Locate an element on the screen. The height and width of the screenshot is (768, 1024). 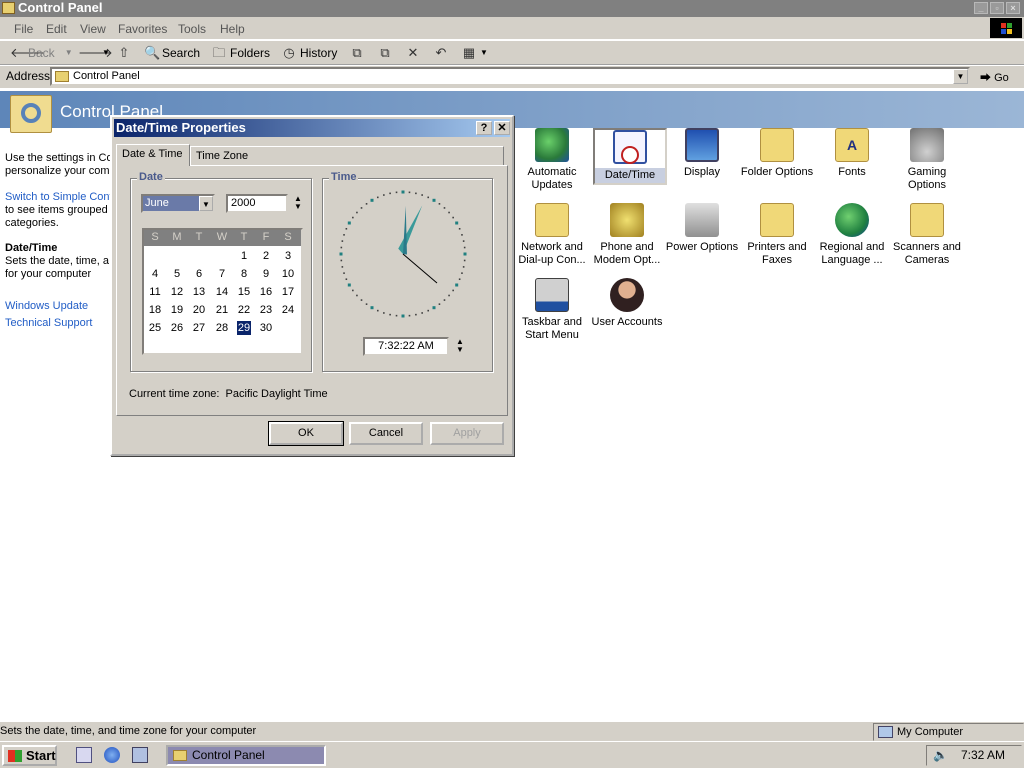
menu-view: View is located at coordinates (93, 29).